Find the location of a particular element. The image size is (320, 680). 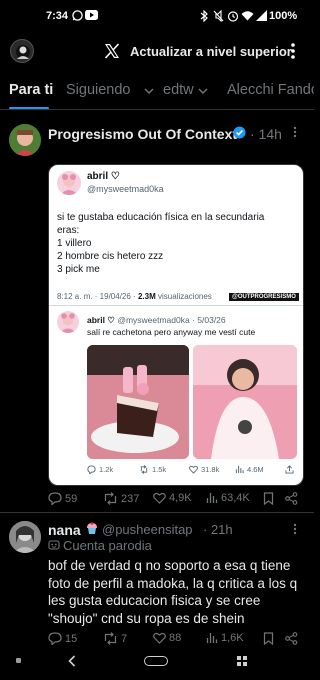

quote-name: abril ♡ is located at coordinates (101, 320).